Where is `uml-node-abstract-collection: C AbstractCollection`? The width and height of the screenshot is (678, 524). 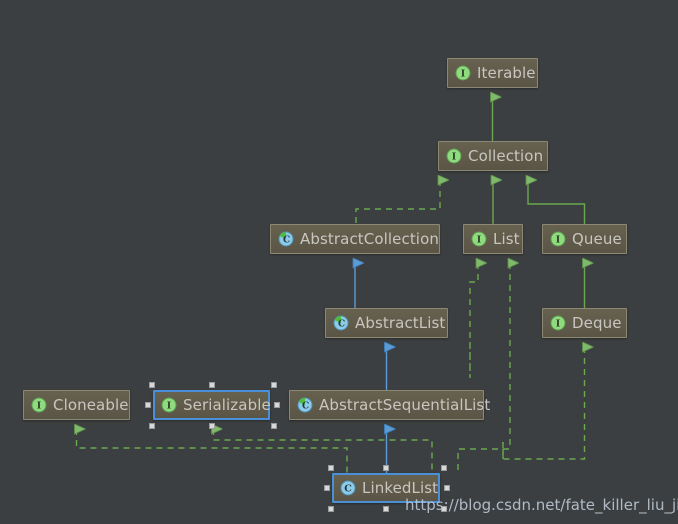 uml-node-abstract-collection: C AbstractCollection is located at coordinates (355, 239).